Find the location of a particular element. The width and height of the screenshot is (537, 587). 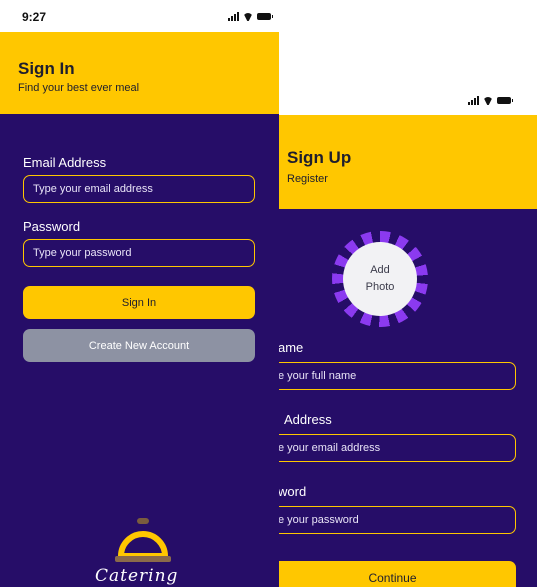

status-time: 9:27 is located at coordinates (34, 17).